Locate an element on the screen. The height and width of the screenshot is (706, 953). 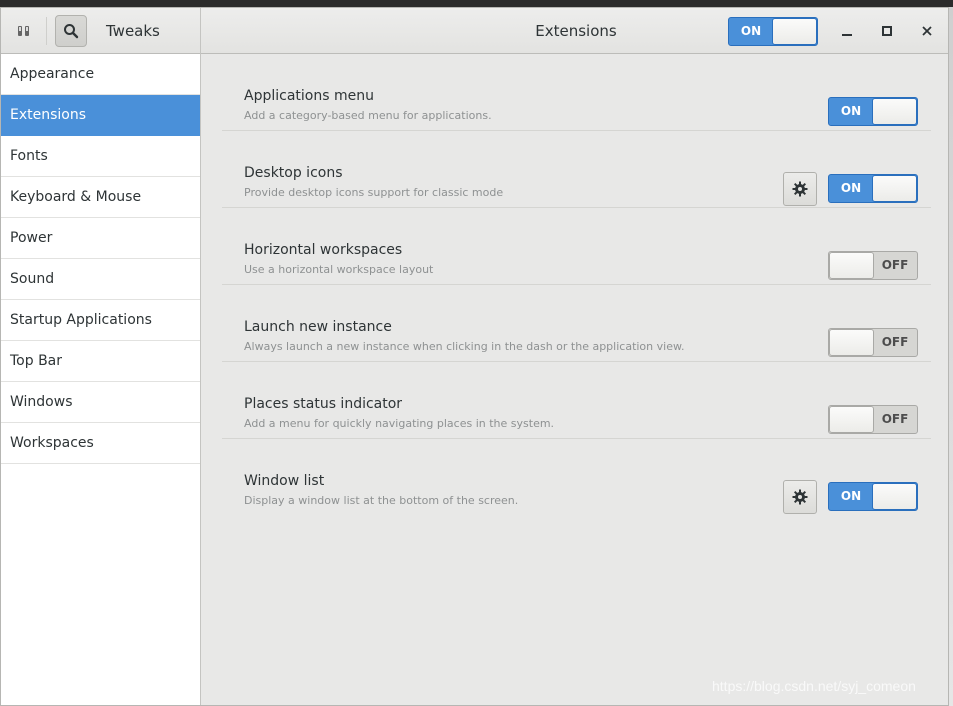
search-icon is located at coordinates (71, 31).